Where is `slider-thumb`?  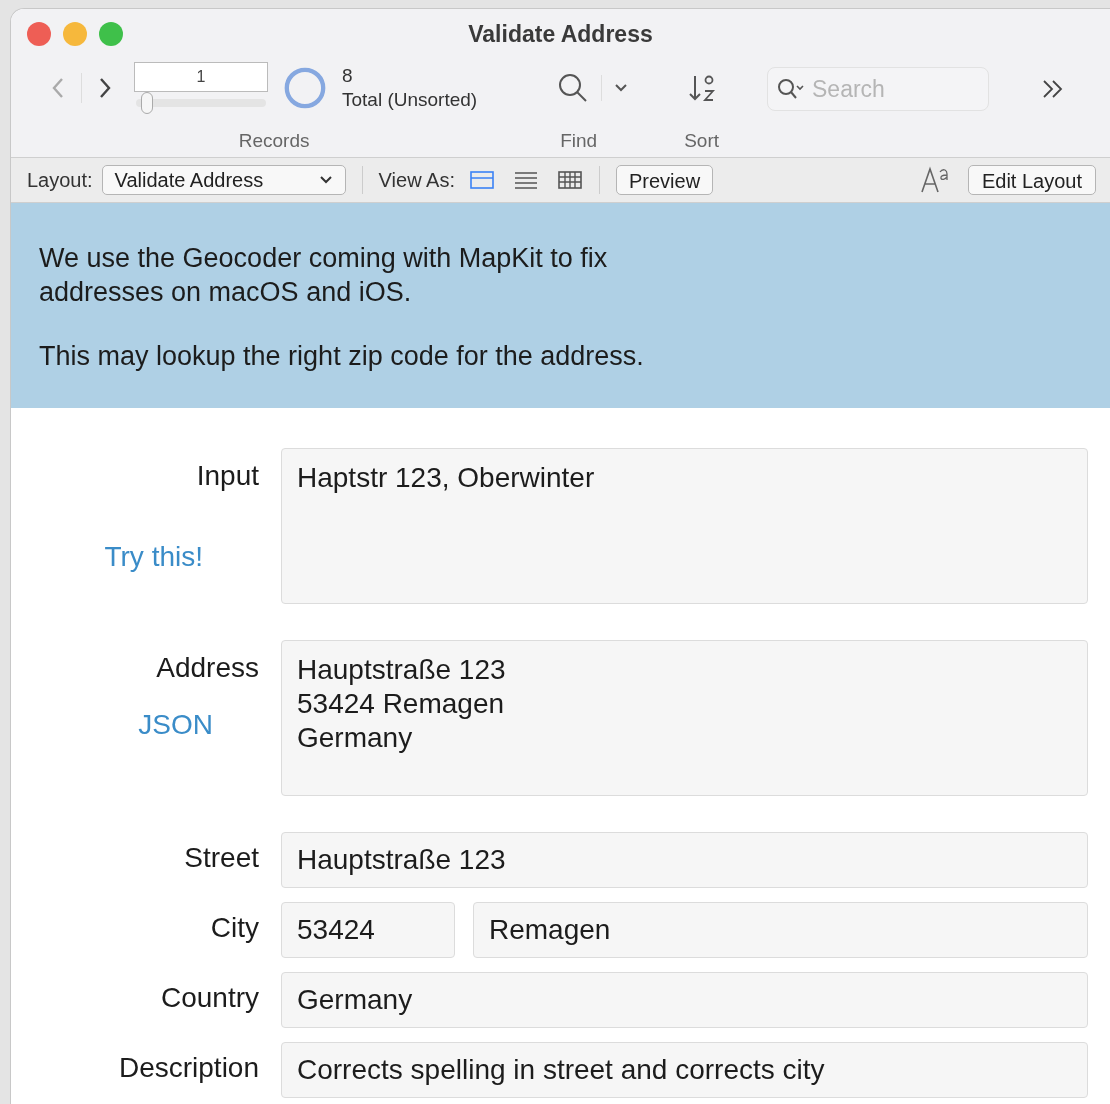
slider-thumb is located at coordinates (147, 103).